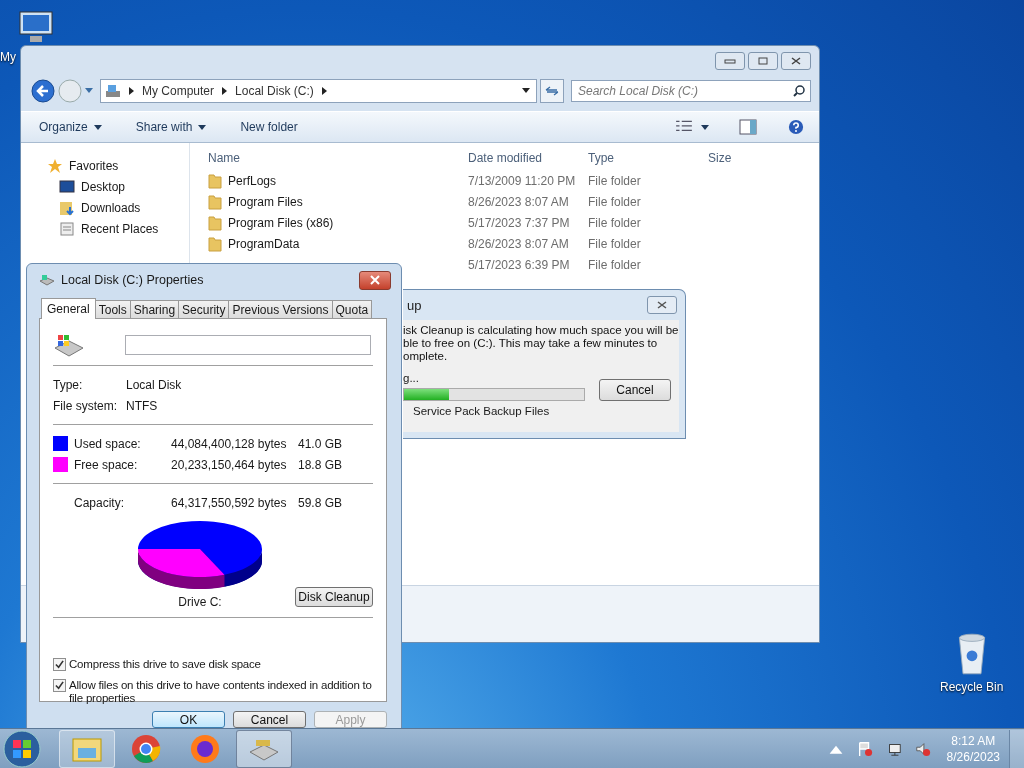 The height and width of the screenshot is (768, 1024). I want to click on flag-icon, so click(864, 748).